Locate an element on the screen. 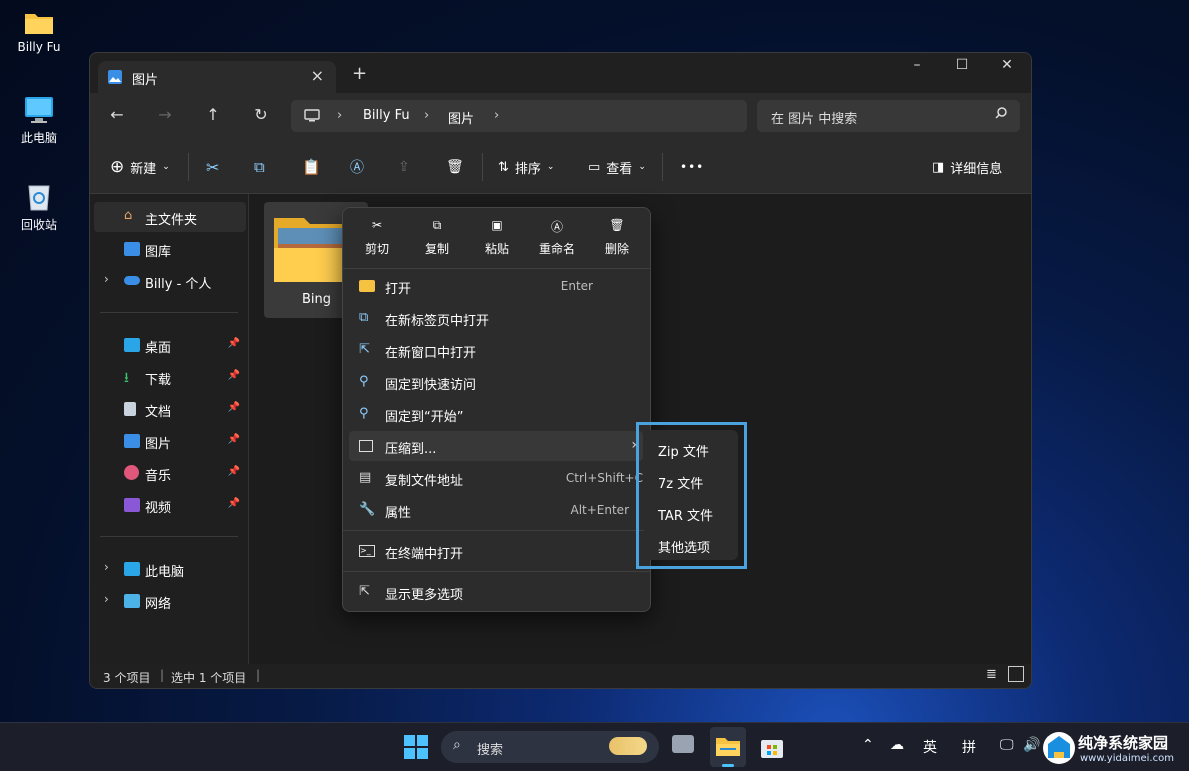 The height and width of the screenshot is (771, 1189). task-view-icon is located at coordinates (683, 744).